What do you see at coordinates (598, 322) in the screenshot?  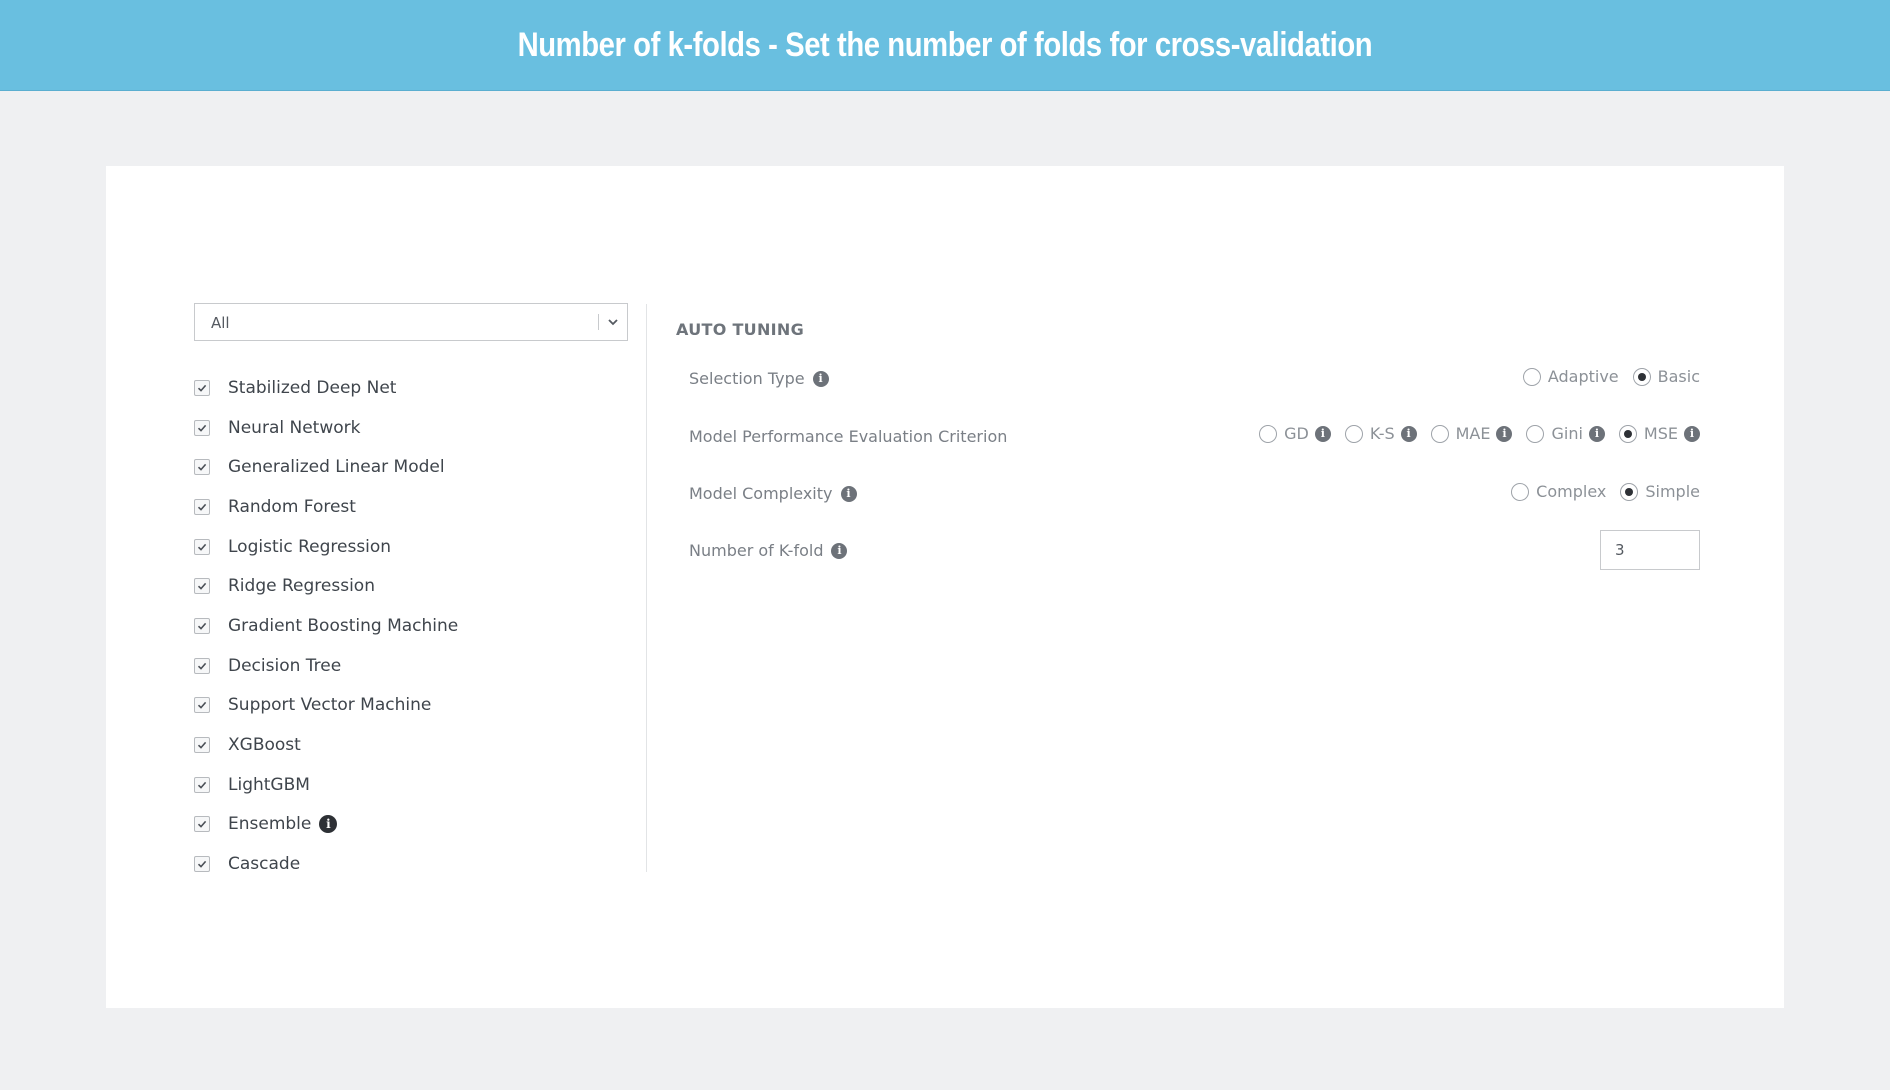 I see `select-separator` at bounding box center [598, 322].